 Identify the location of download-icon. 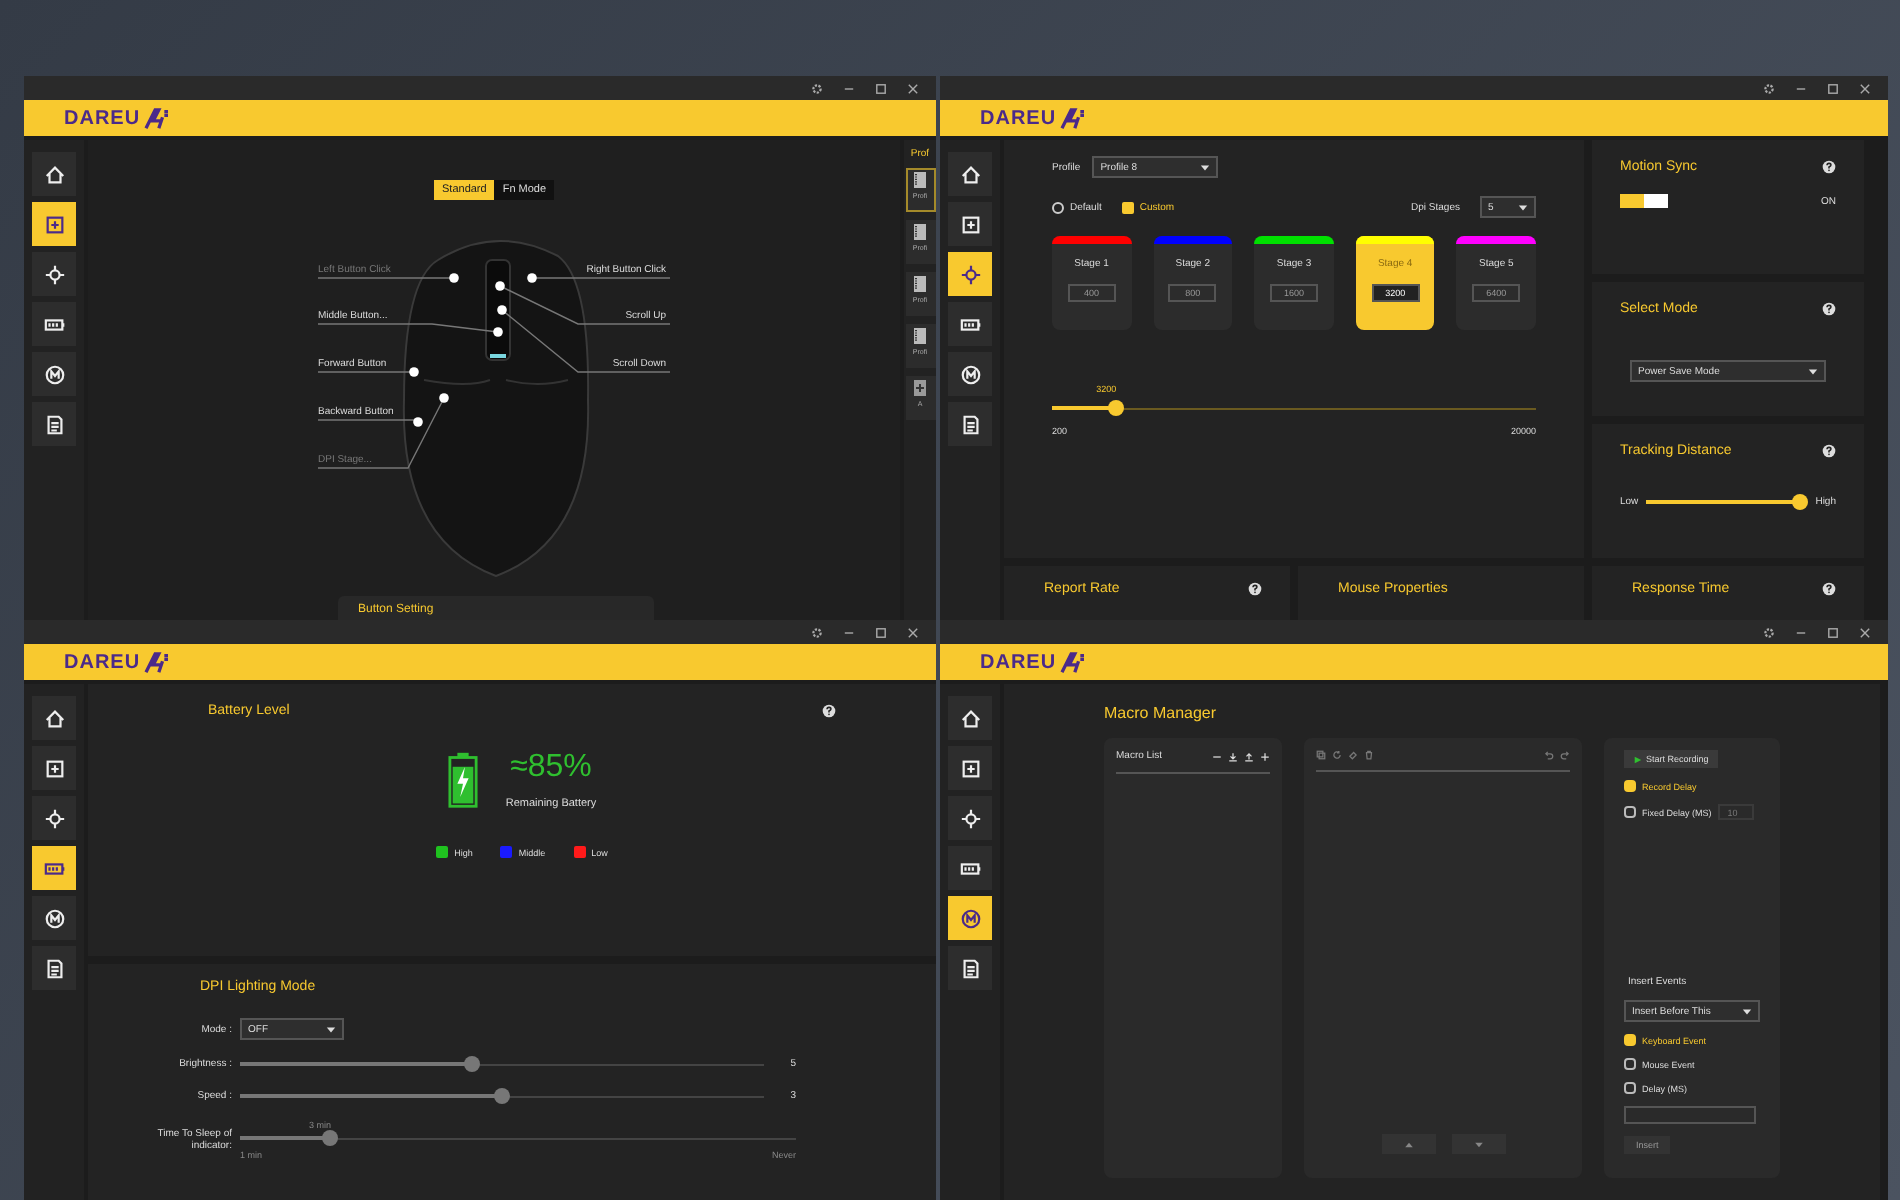
(1233, 756).